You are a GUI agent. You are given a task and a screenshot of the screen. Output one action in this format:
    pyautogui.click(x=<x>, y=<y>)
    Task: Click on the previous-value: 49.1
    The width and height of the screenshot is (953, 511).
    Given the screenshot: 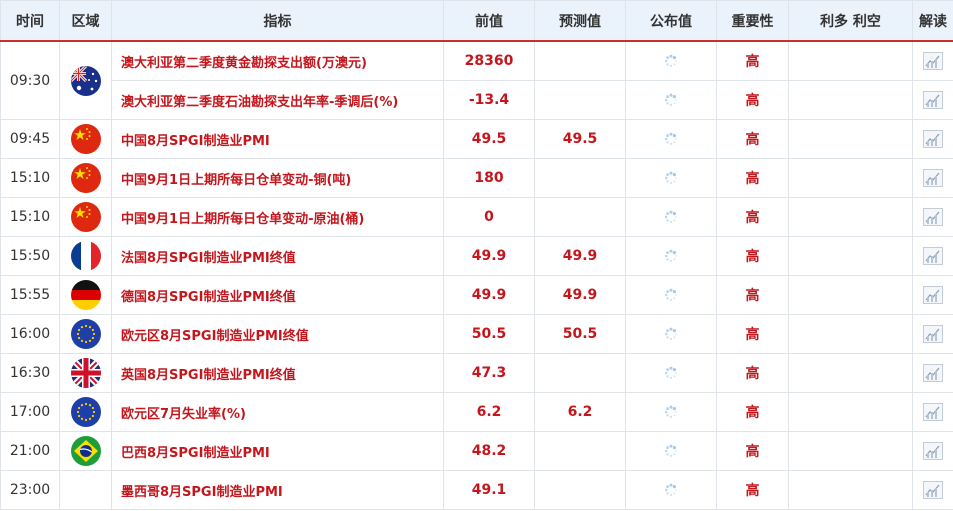 What is the action you would take?
    pyautogui.click(x=489, y=490)
    